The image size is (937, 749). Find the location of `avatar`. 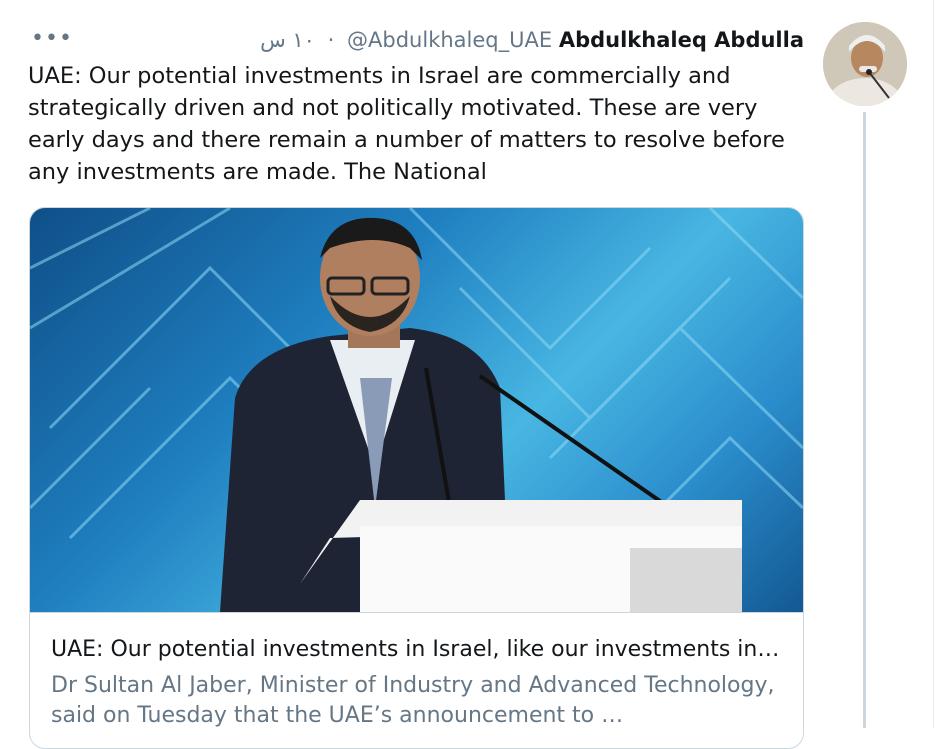

avatar is located at coordinates (865, 64).